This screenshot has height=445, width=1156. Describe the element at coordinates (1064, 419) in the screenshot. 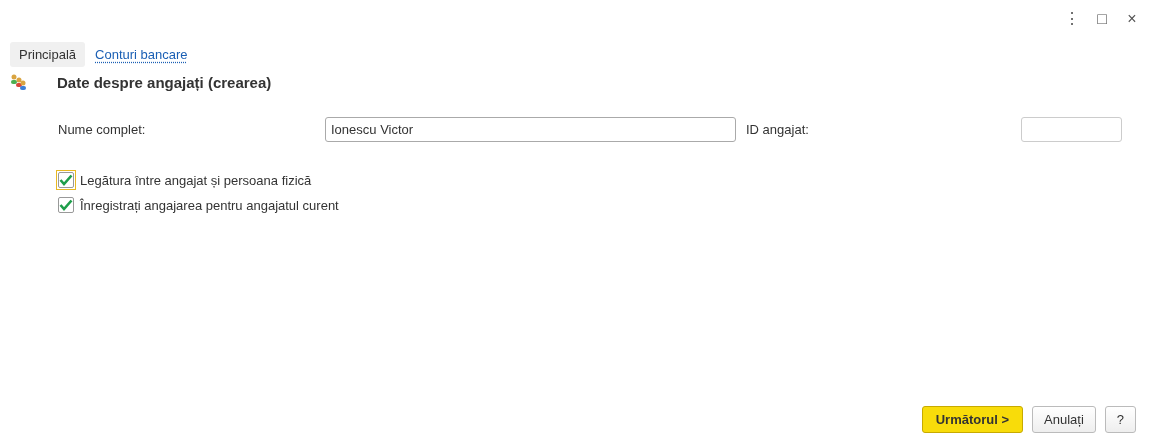

I see `dialog-button: Anulați` at that location.